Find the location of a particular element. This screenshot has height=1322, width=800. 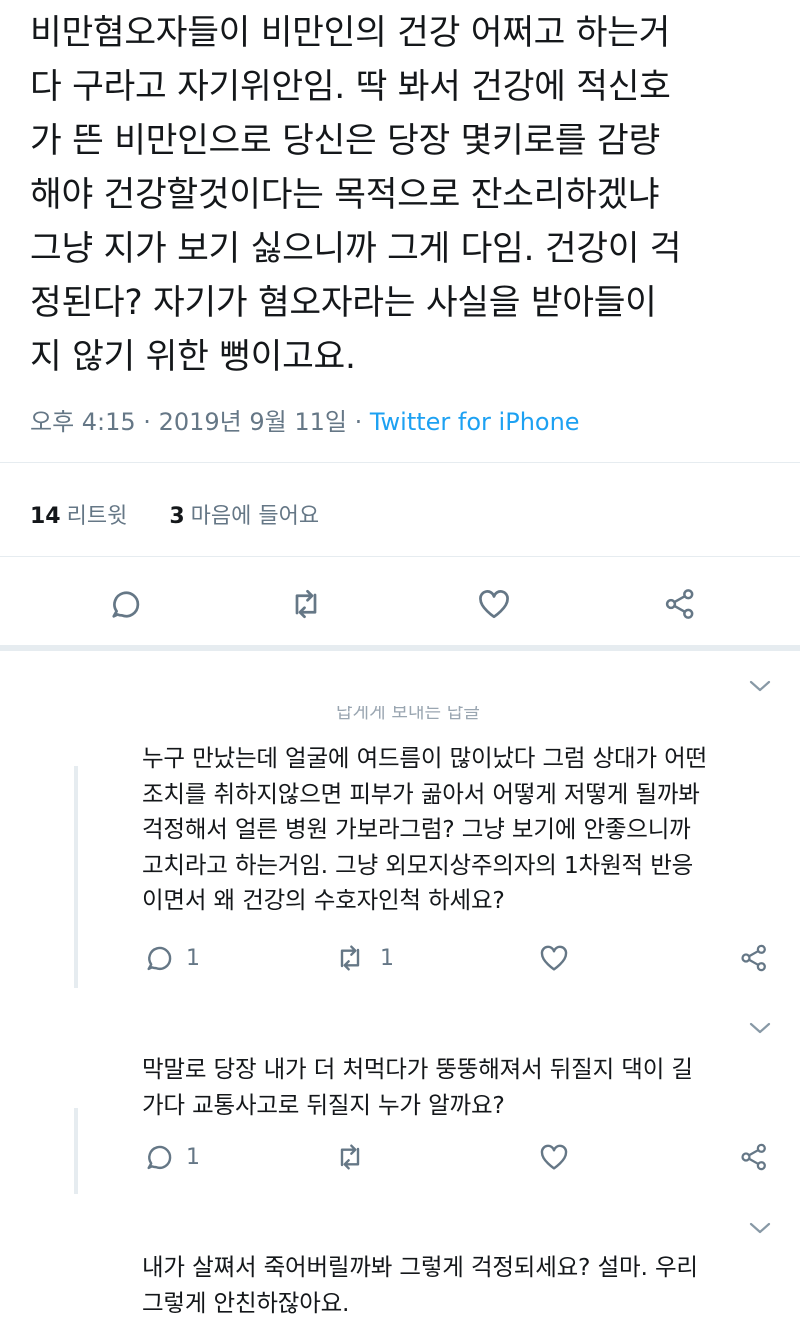

reply-button is located at coordinates (122, 604).